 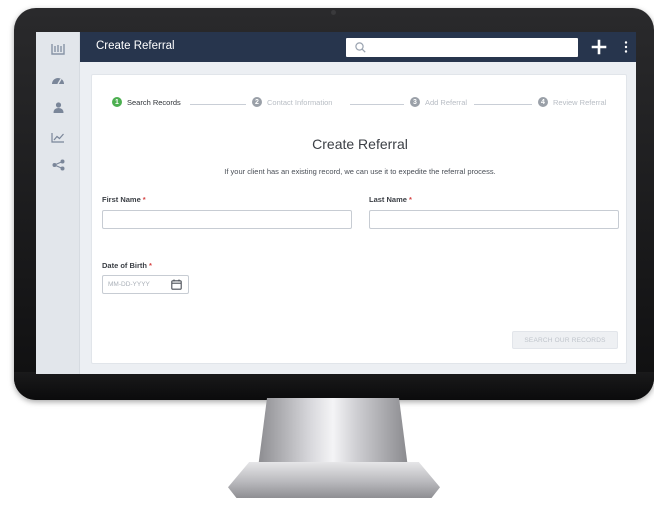 What do you see at coordinates (599, 47) in the screenshot?
I see `plus-icon` at bounding box center [599, 47].